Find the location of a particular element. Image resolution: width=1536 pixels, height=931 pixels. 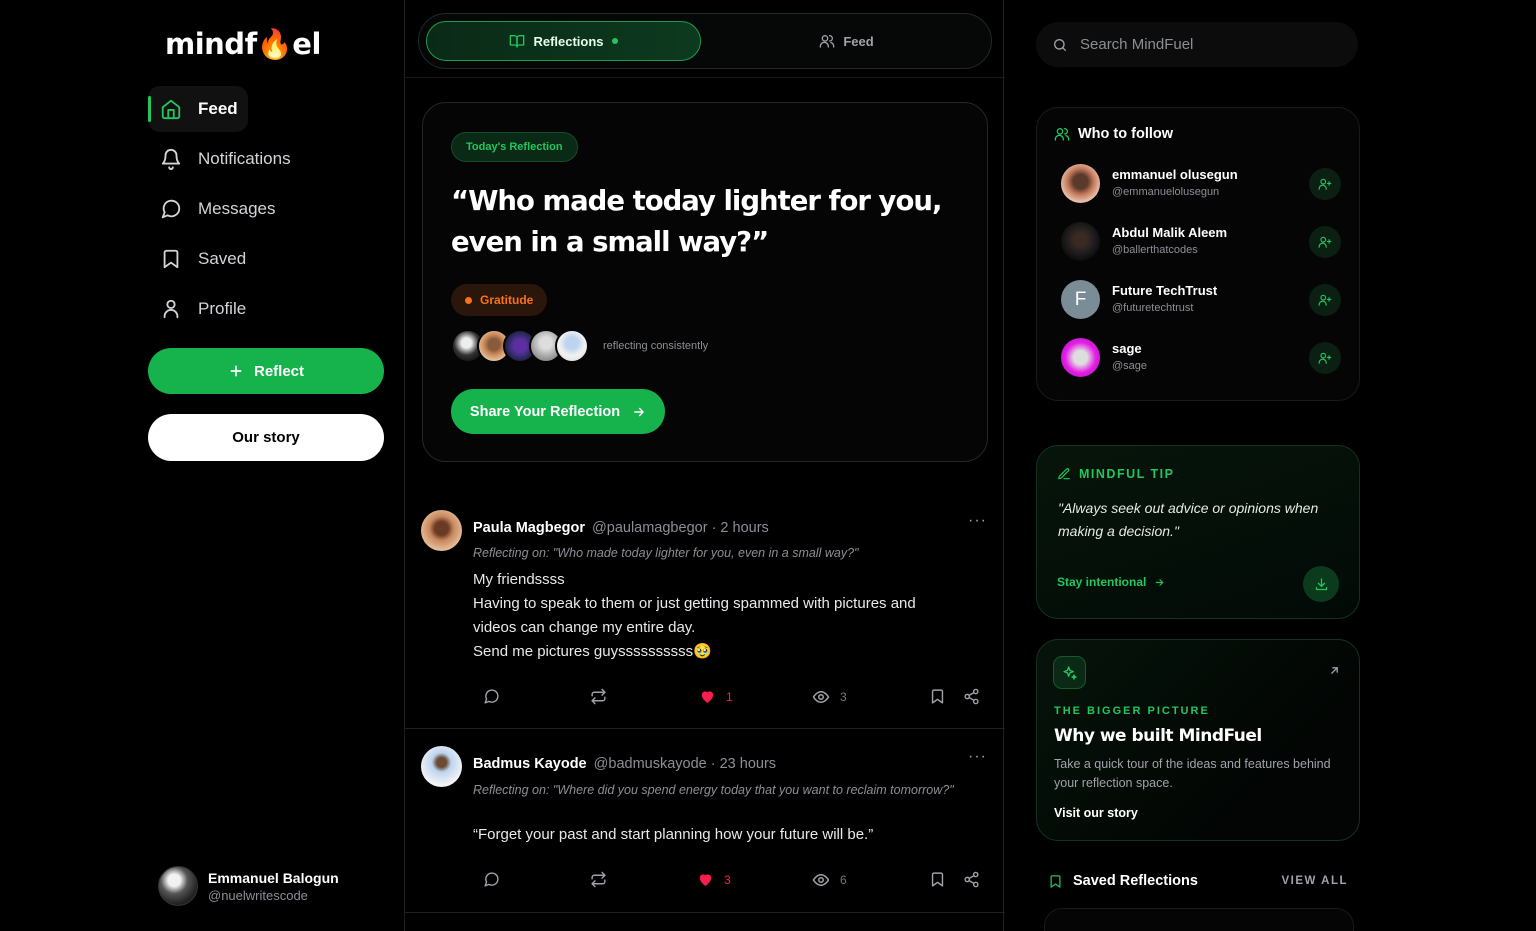

saved-reflections-header: Saved Reflections VIEW ALL is located at coordinates (1198, 881).